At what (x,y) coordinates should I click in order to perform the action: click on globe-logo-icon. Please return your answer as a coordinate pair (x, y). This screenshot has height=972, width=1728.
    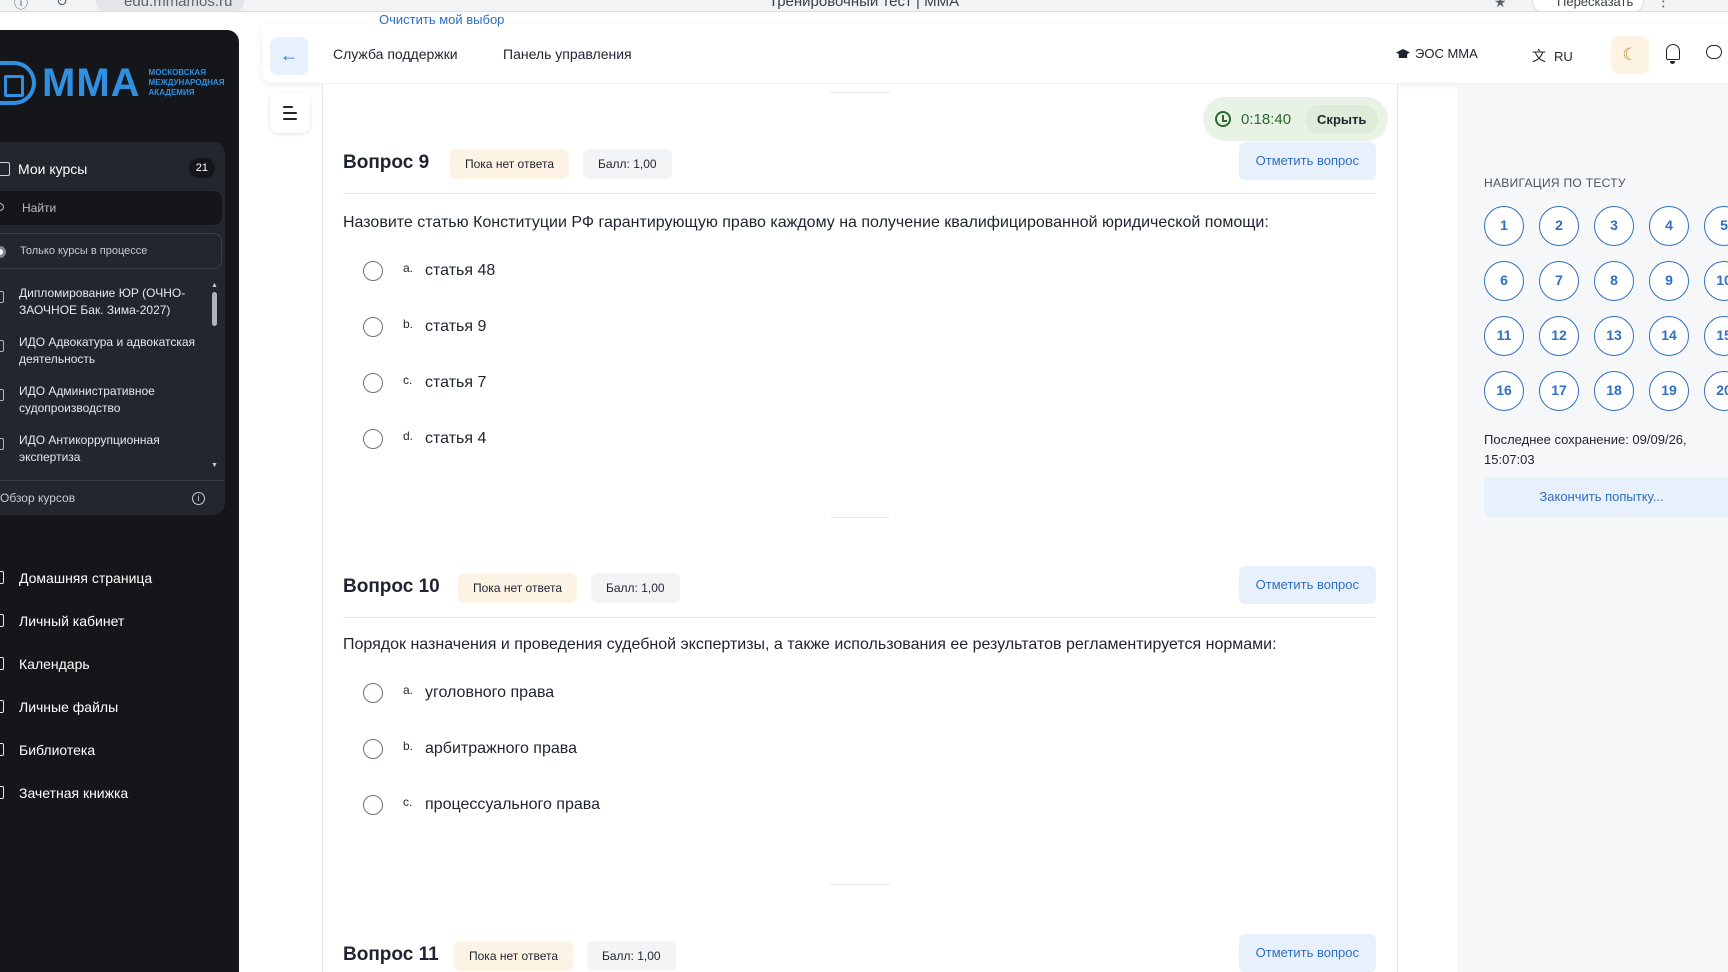
    Looking at the image, I should click on (18, 83).